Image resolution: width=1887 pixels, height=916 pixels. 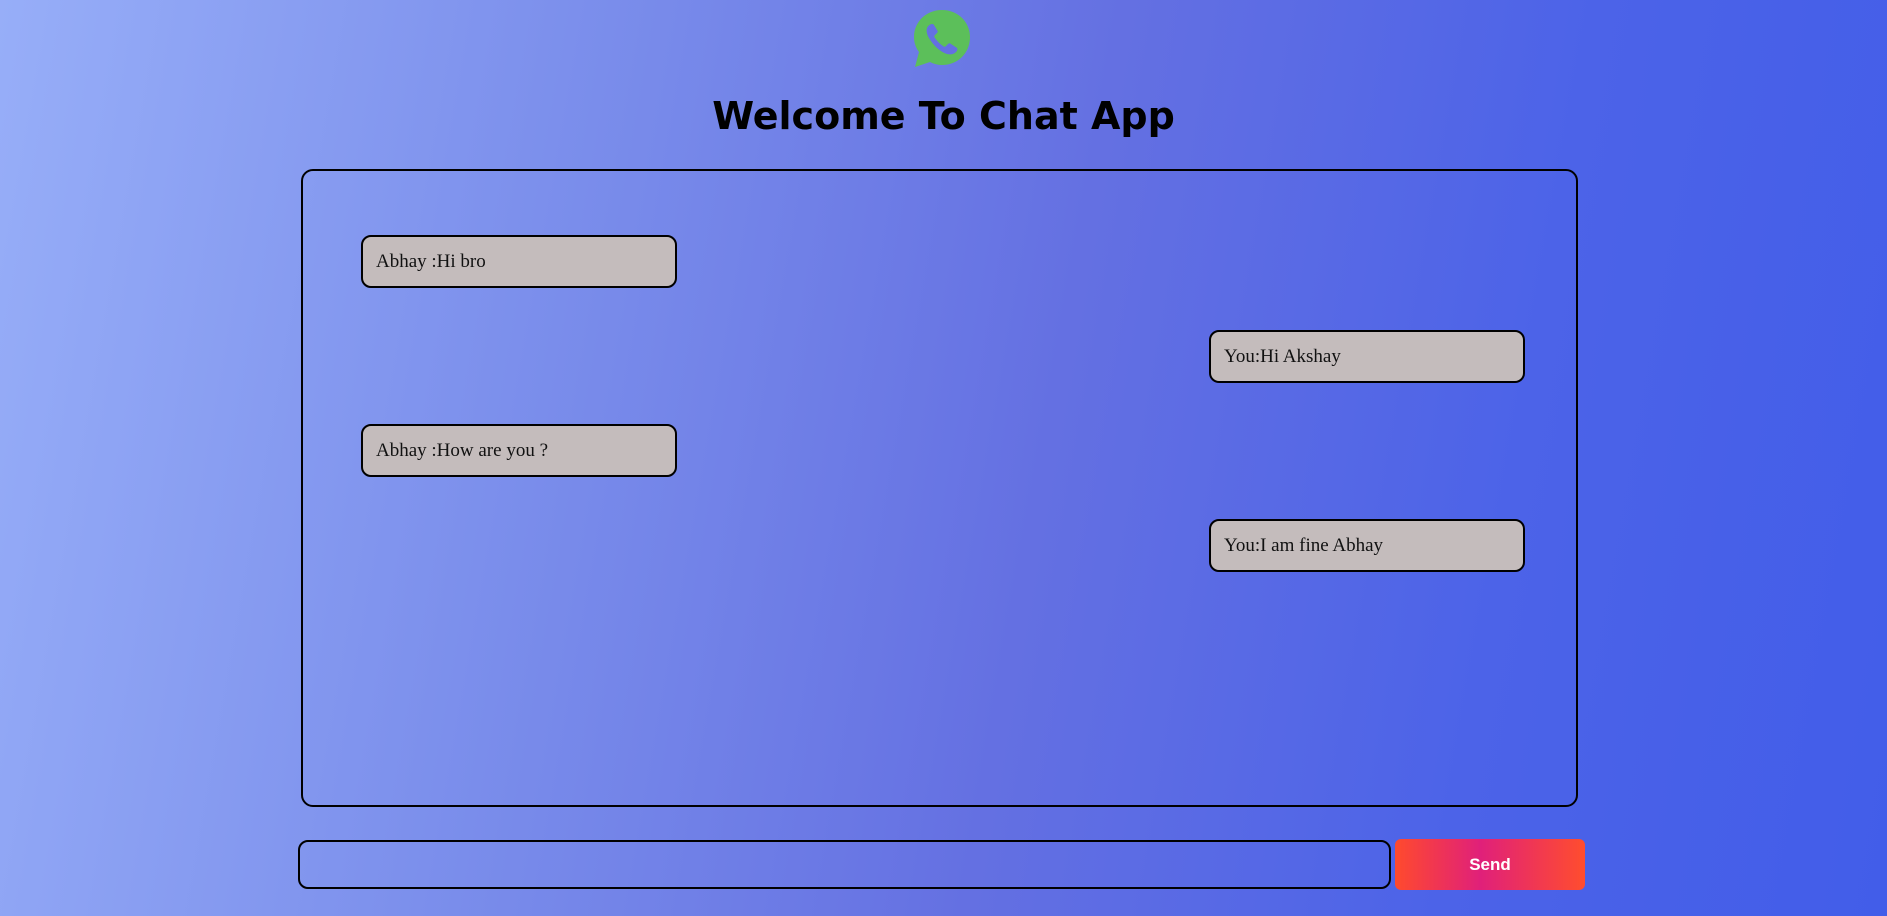 What do you see at coordinates (519, 450) in the screenshot?
I see `message-incoming: Abhay :How are you ?` at bounding box center [519, 450].